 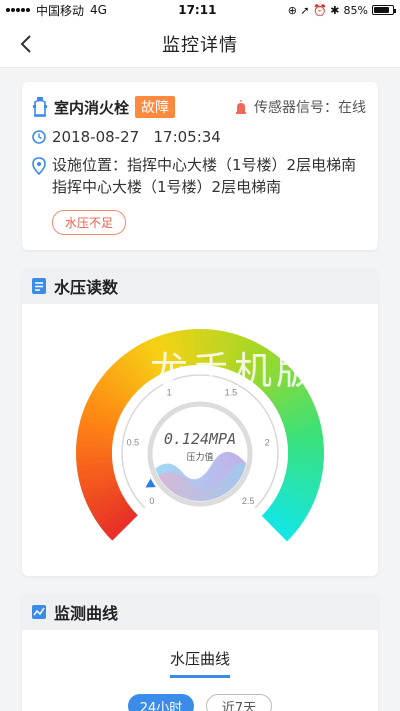 What do you see at coordinates (60, 10) in the screenshot?
I see `carrier-label: 中国移动` at bounding box center [60, 10].